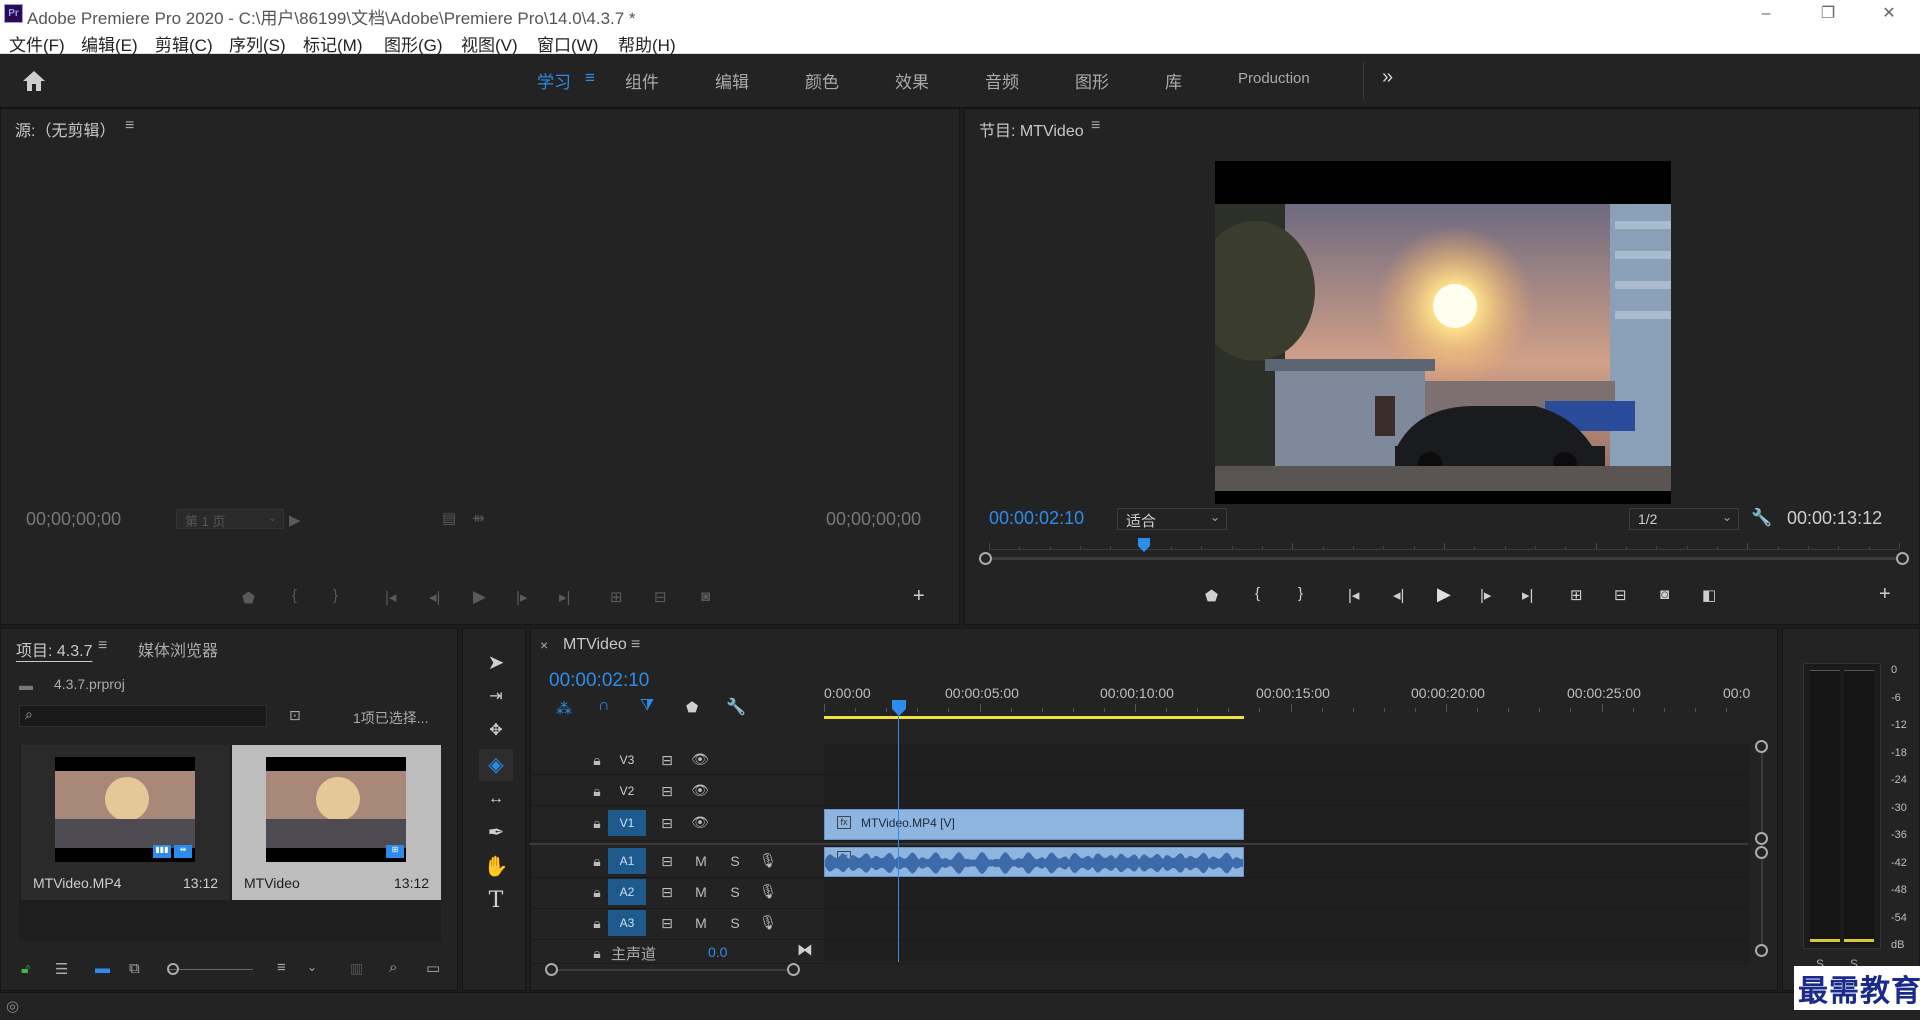 The height and width of the screenshot is (1020, 1920). Describe the element at coordinates (184, 43) in the screenshot. I see `menu-clip: 剪辑(C)` at that location.